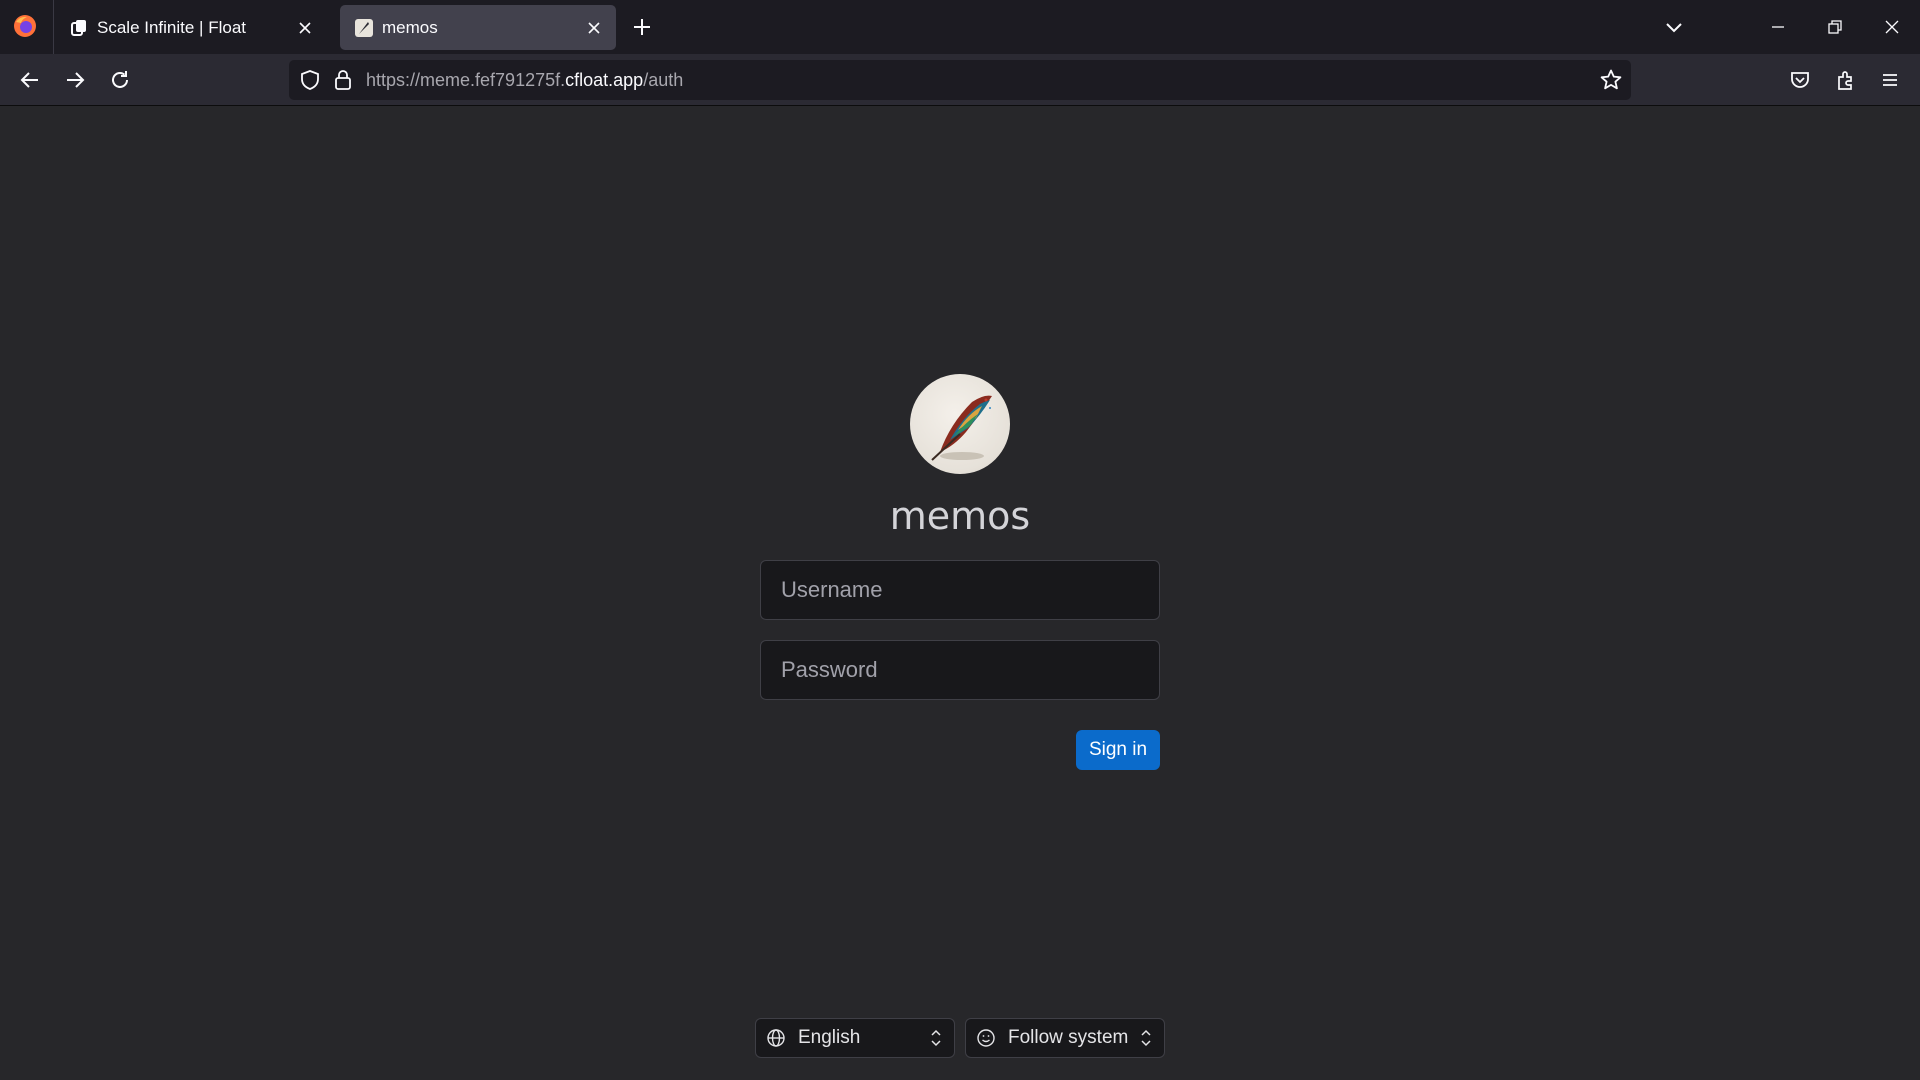 The height and width of the screenshot is (1080, 1920). Describe the element at coordinates (30, 80) in the screenshot. I see `back-icon` at that location.